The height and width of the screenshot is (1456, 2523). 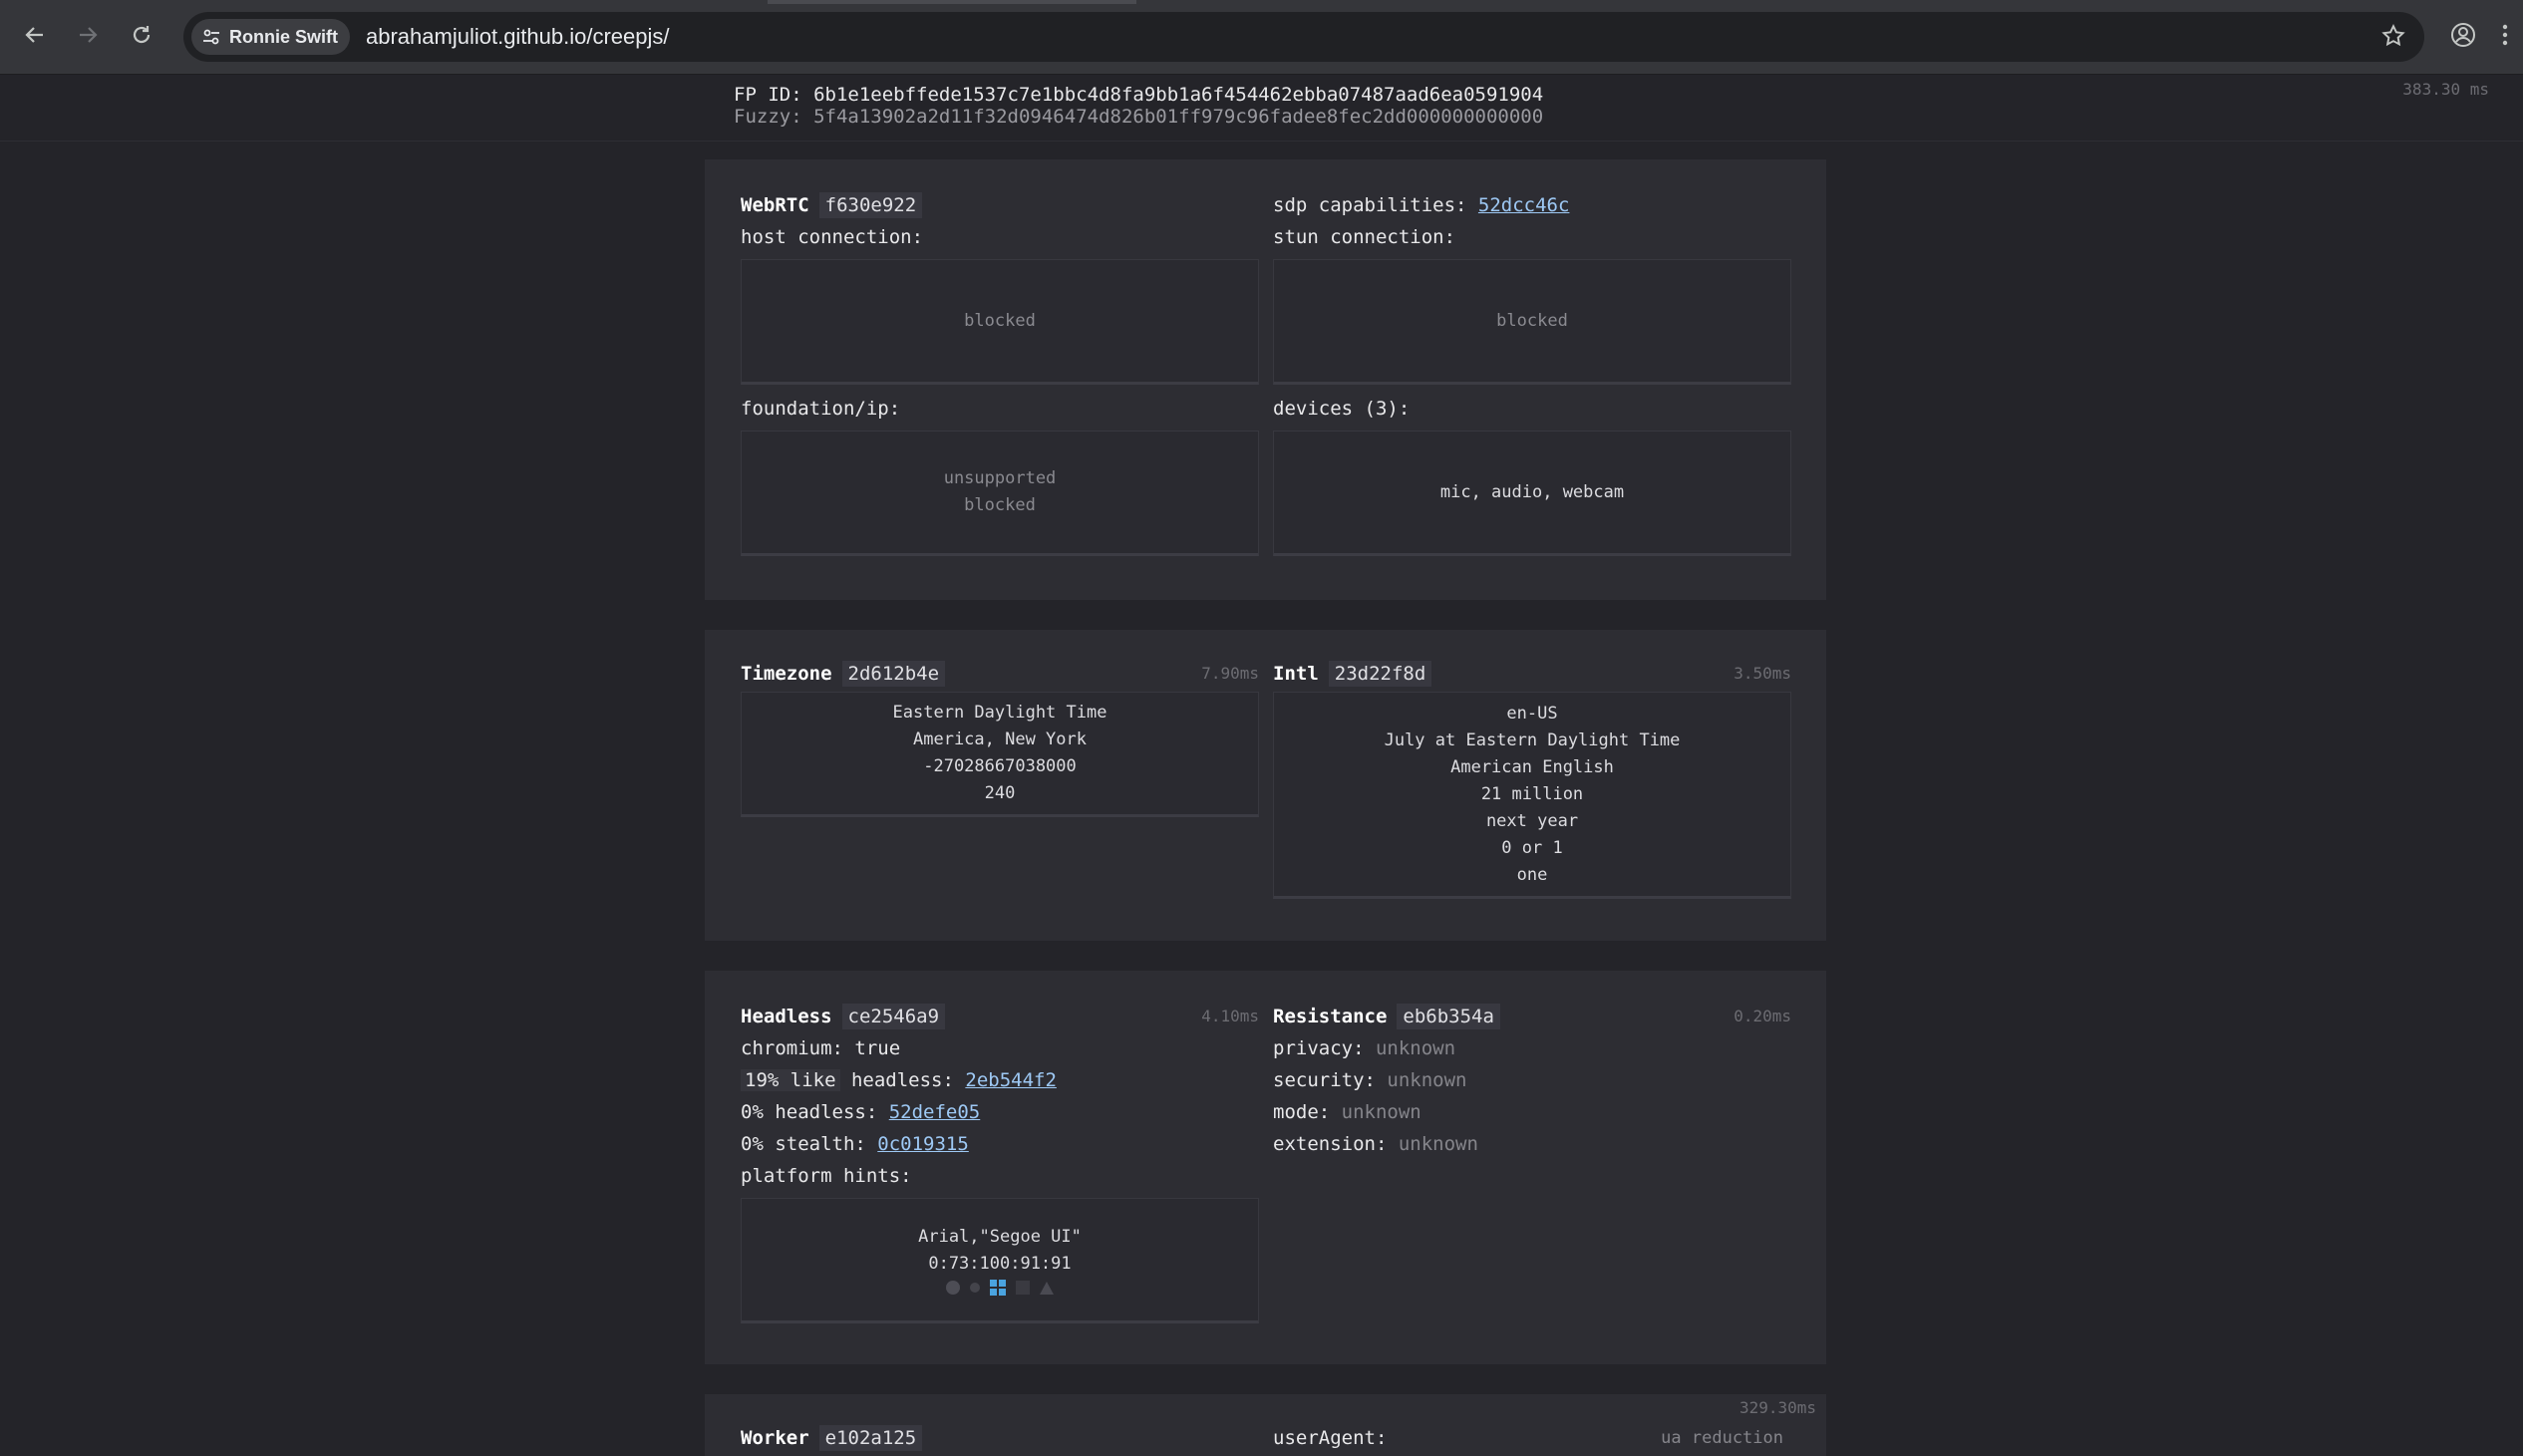 What do you see at coordinates (1230, 1016) in the screenshot?
I see `headless-time: 4.10ms` at bounding box center [1230, 1016].